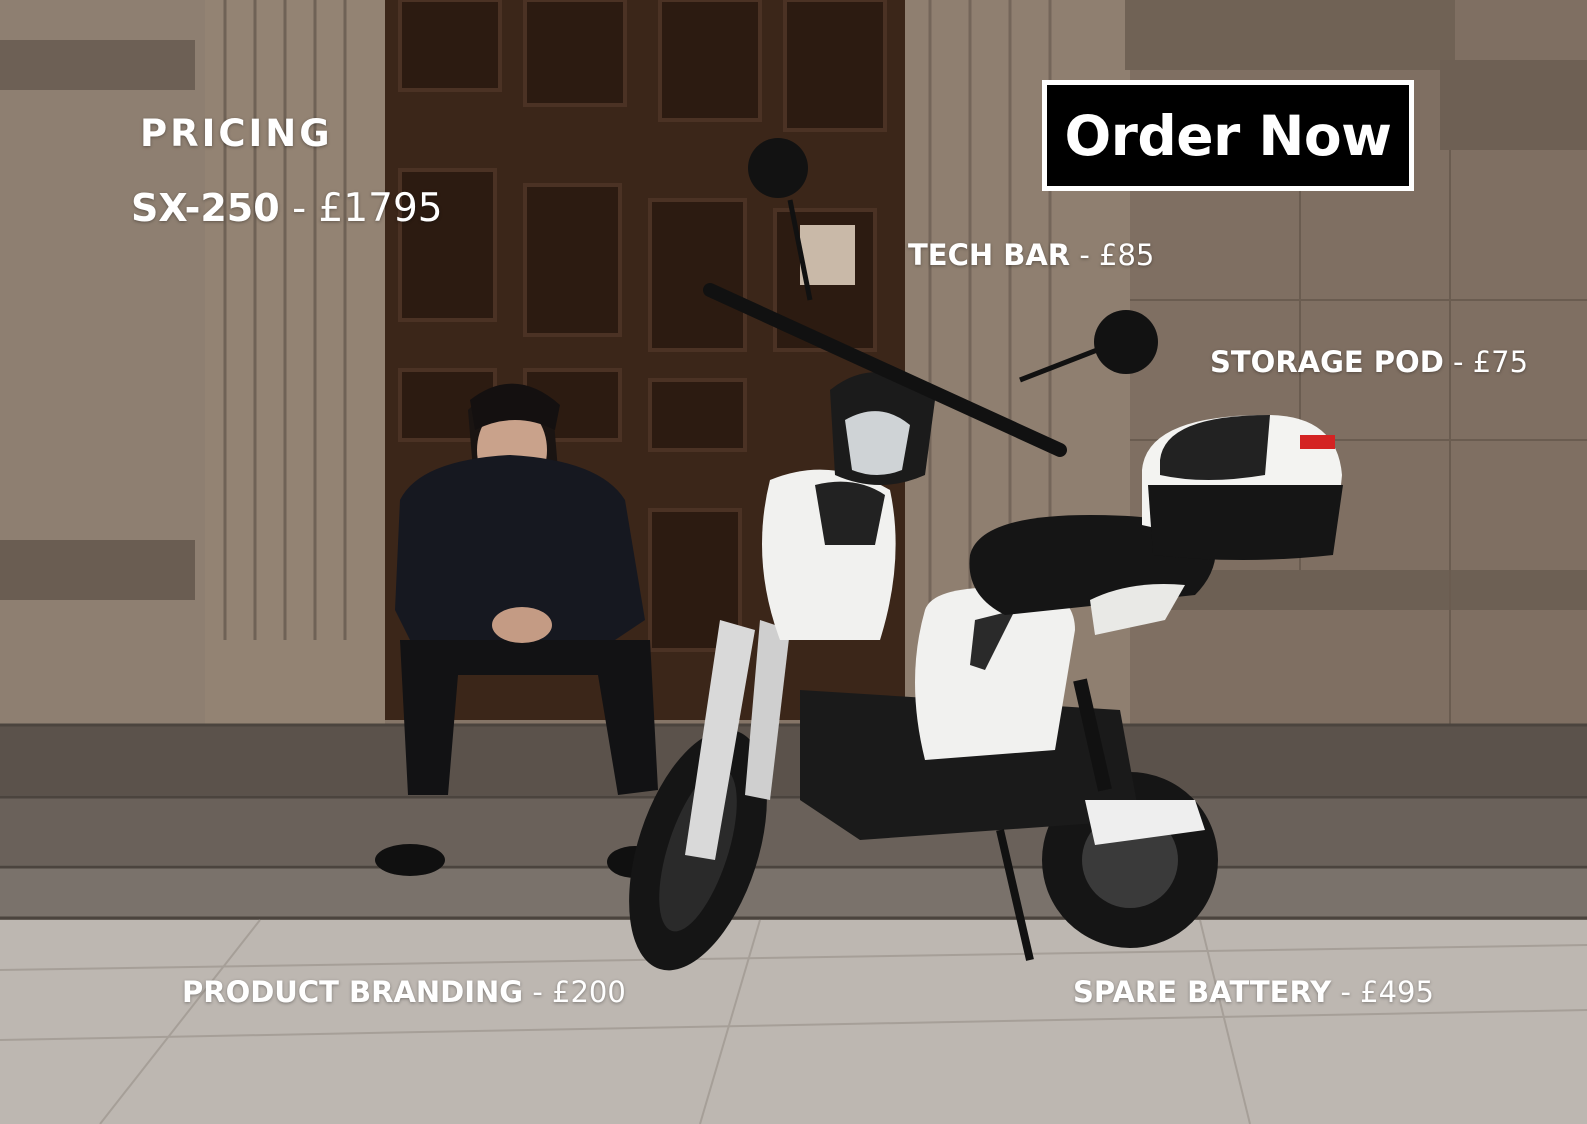 The width and height of the screenshot is (1587, 1124). Describe the element at coordinates (1202, 992) in the screenshot. I see `addon-name: SPARE BATTERY` at that location.